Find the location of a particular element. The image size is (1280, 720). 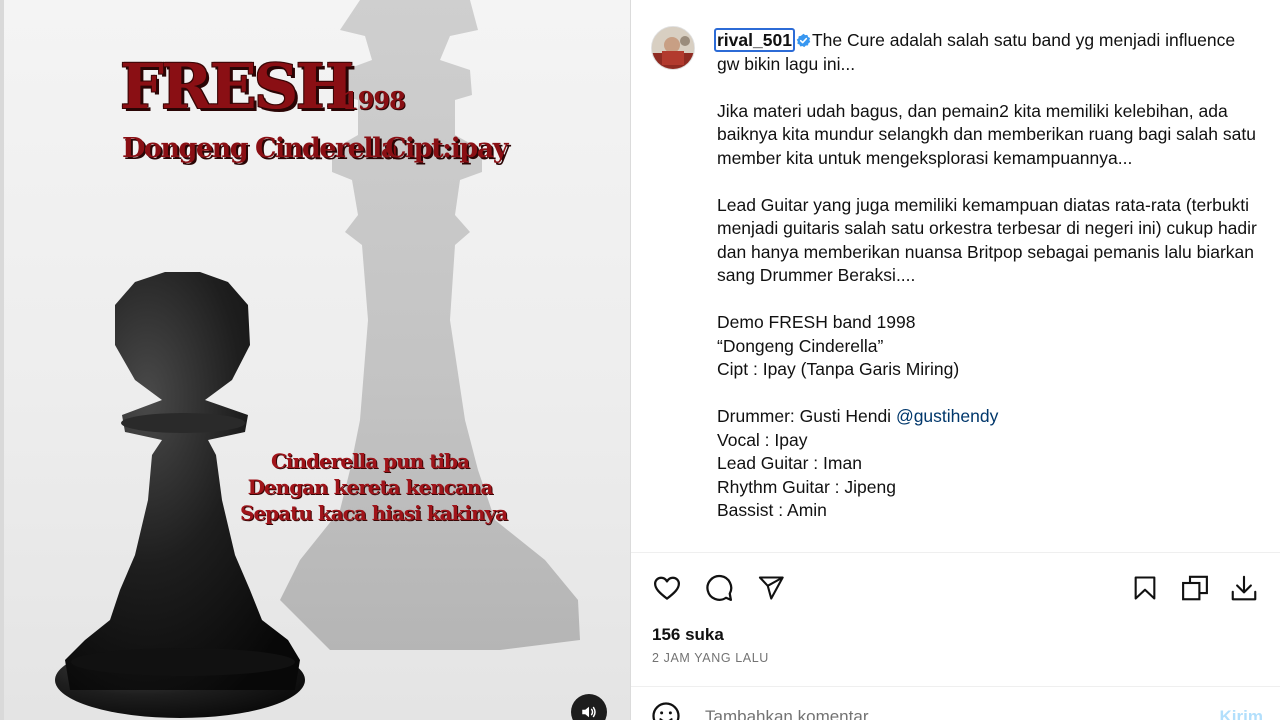

caption-line: Demo FRESH band 1998 is located at coordinates (816, 322).